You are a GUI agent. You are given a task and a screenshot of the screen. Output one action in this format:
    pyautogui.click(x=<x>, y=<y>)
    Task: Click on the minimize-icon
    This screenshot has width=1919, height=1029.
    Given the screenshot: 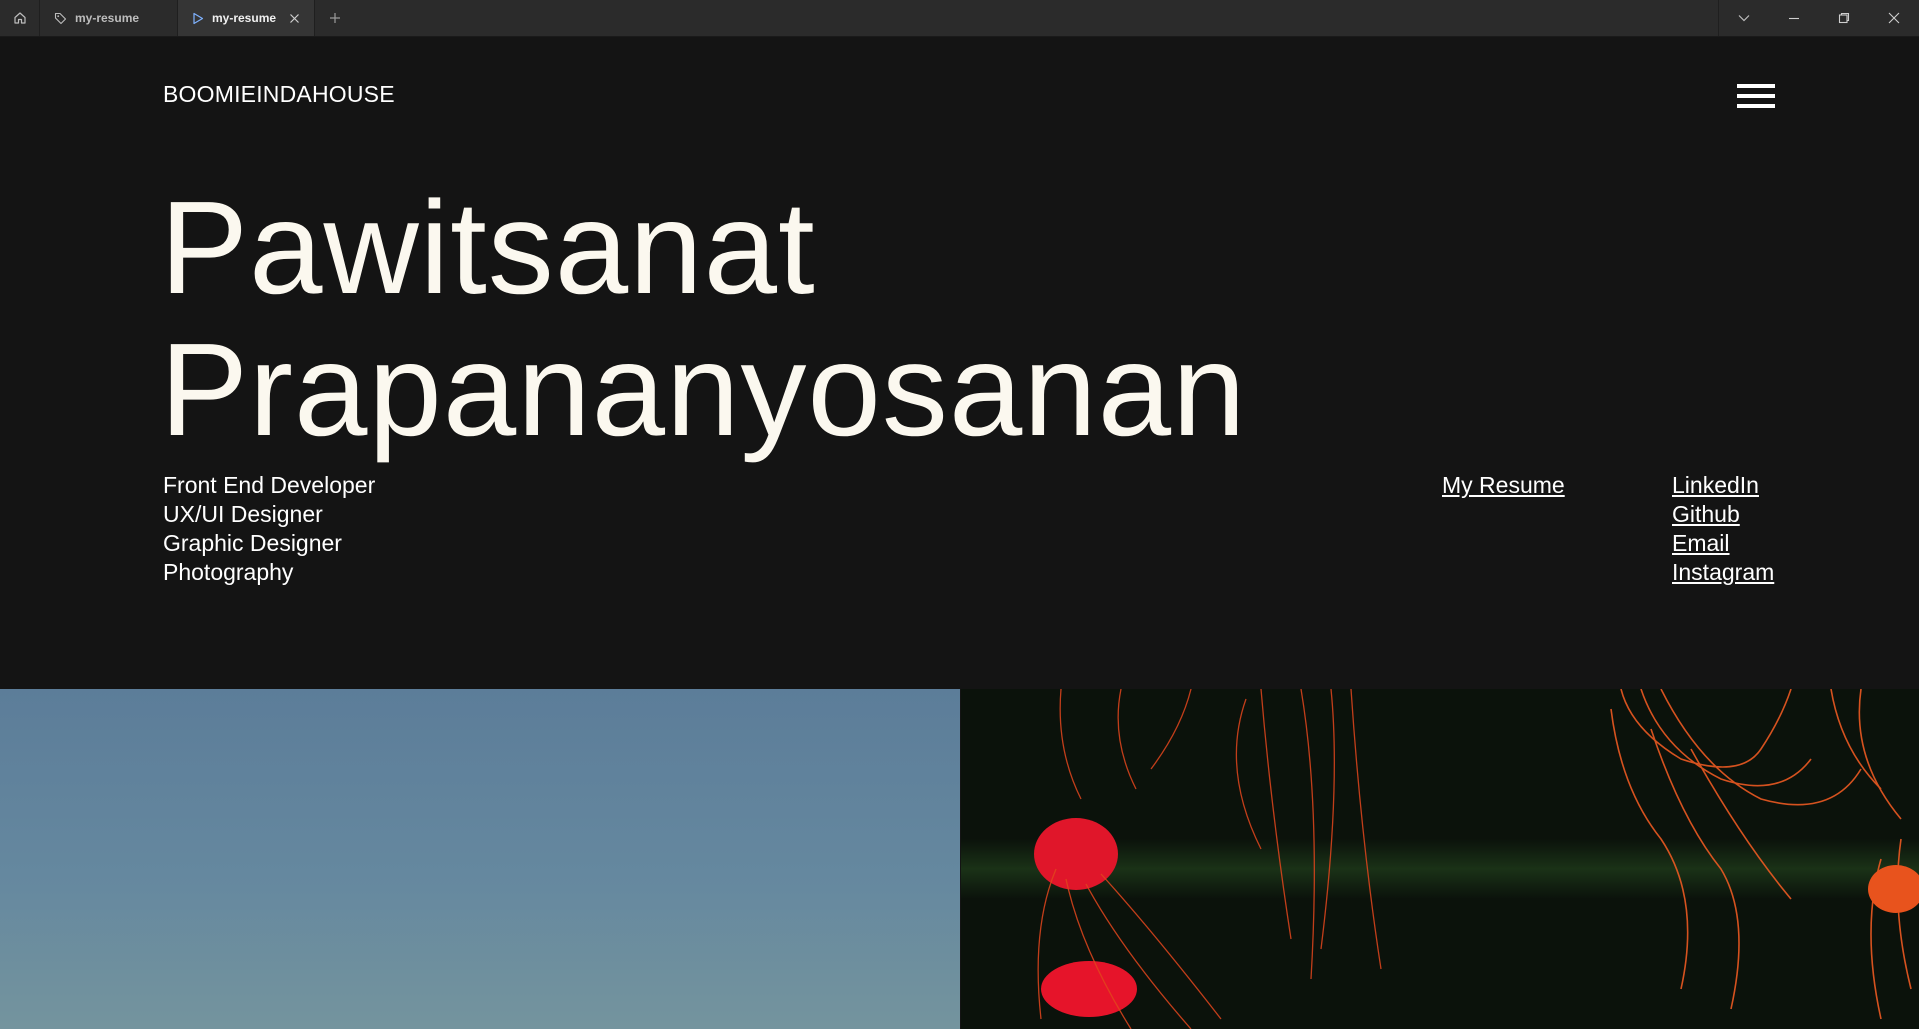 What is the action you would take?
    pyautogui.click(x=1794, y=18)
    